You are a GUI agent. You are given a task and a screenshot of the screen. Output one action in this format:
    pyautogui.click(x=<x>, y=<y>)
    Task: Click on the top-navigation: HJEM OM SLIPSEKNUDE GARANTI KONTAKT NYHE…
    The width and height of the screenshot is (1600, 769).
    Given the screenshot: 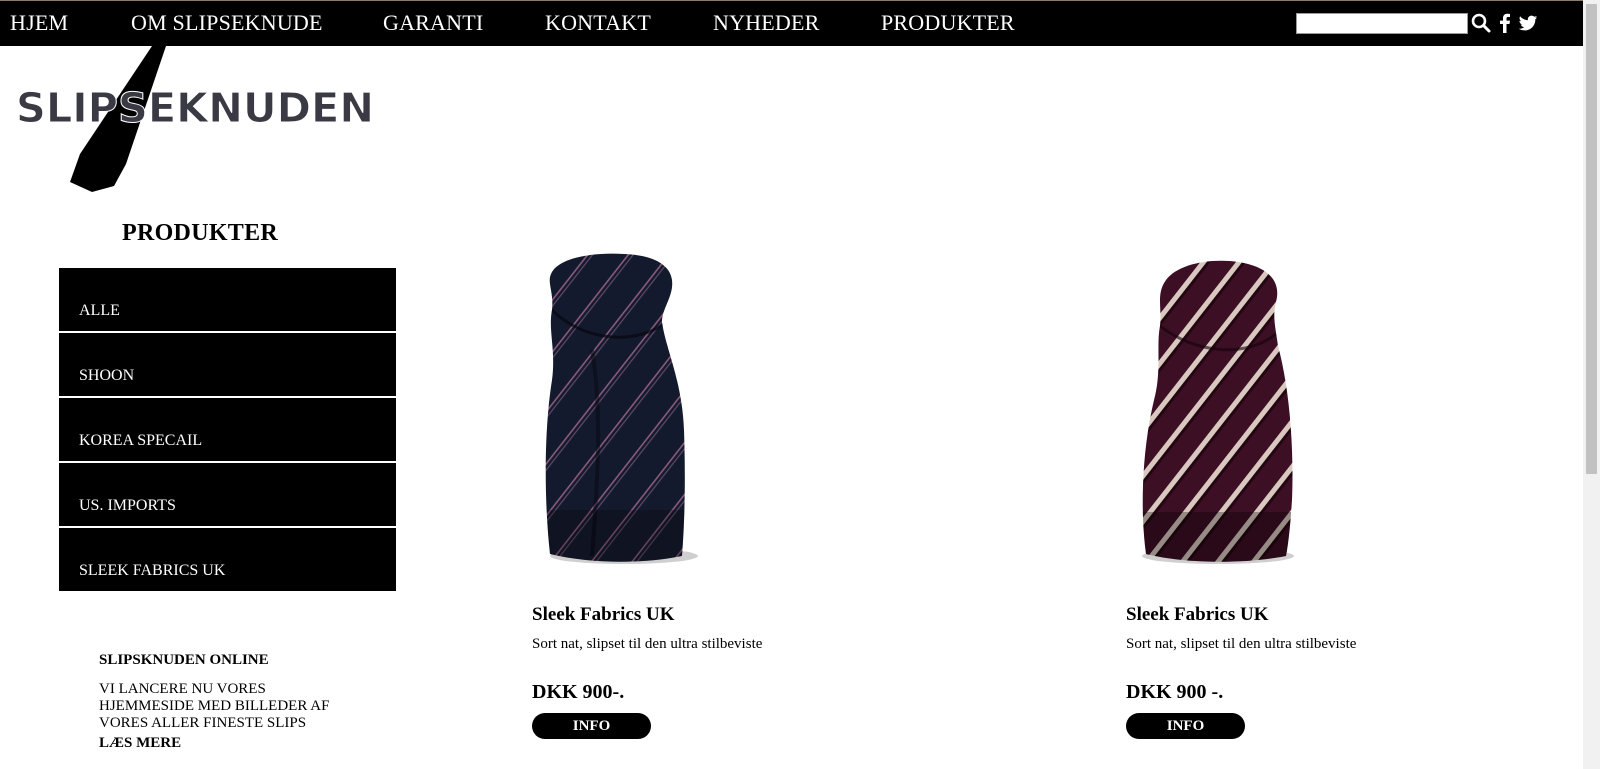 What is the action you would take?
    pyautogui.click(x=791, y=23)
    